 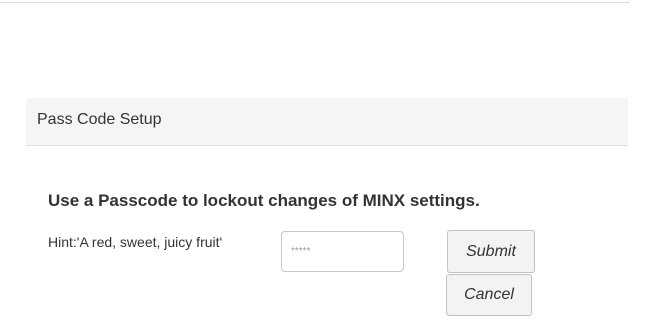 I want to click on cancel-button: Cancel, so click(x=489, y=295).